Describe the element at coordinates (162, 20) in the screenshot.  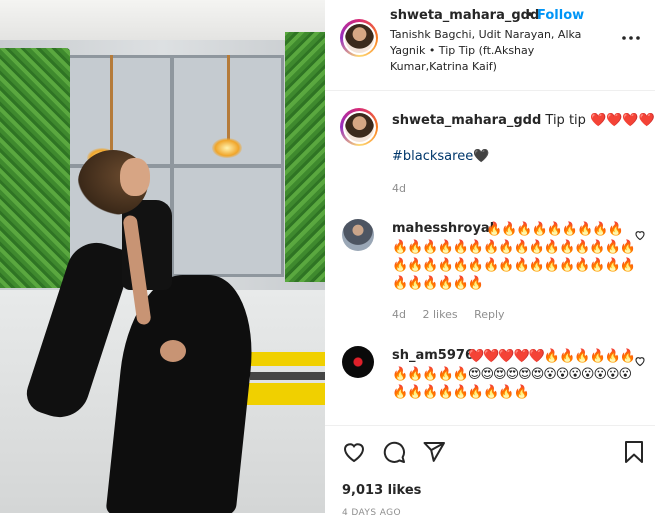
I see `ceiling` at that location.